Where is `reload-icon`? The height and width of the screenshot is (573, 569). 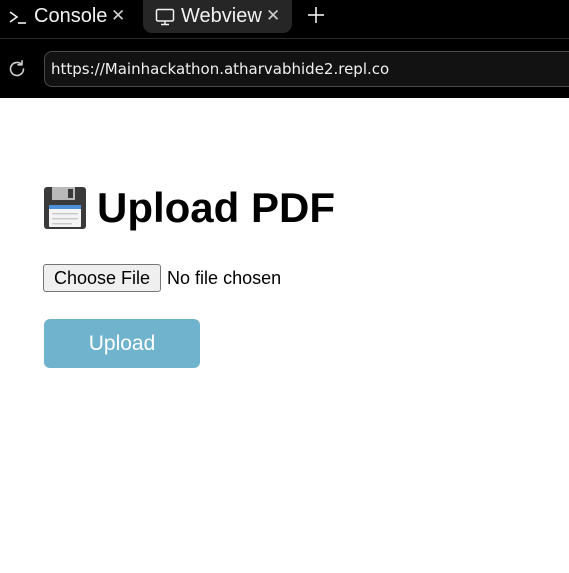
reload-icon is located at coordinates (17, 68).